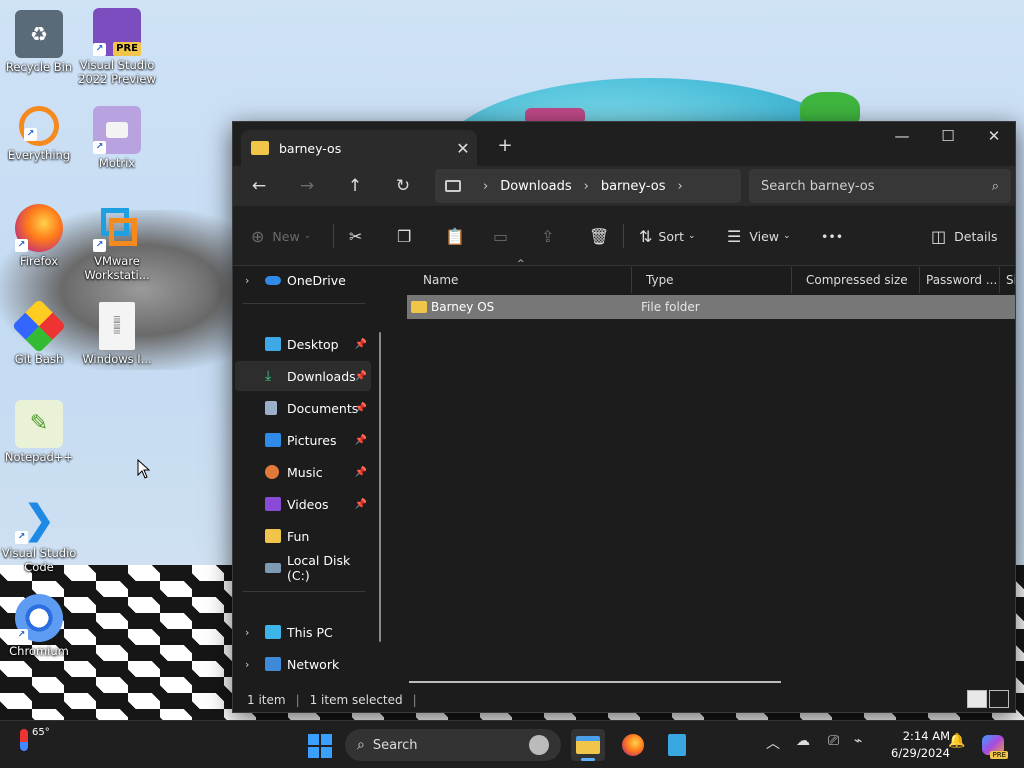 The width and height of the screenshot is (1024, 768). I want to click on large-icons-view-button, so click(999, 699).